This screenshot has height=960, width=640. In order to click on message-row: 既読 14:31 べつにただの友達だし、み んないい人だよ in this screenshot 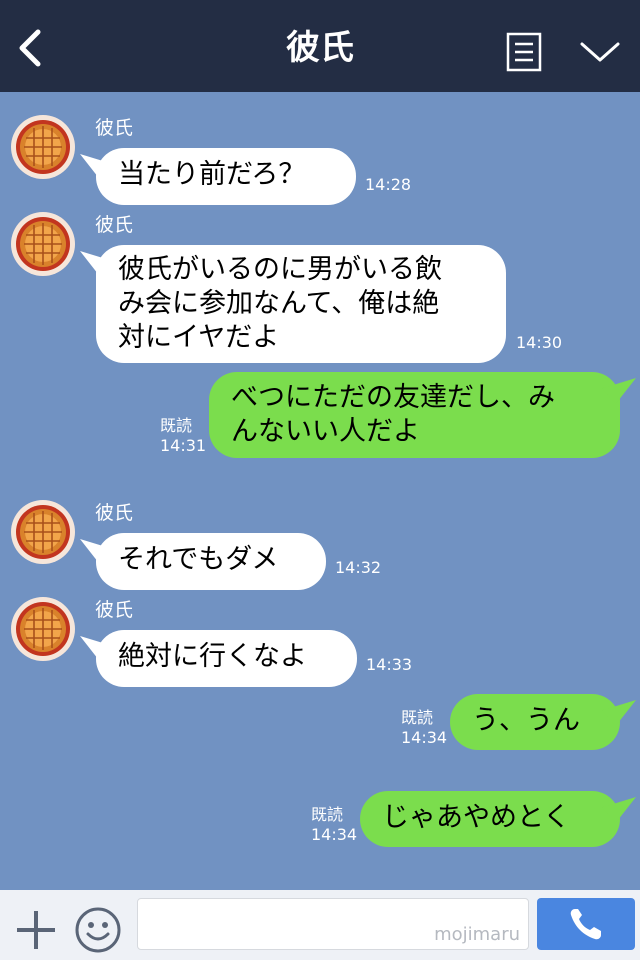, I will do `click(320, 417)`.